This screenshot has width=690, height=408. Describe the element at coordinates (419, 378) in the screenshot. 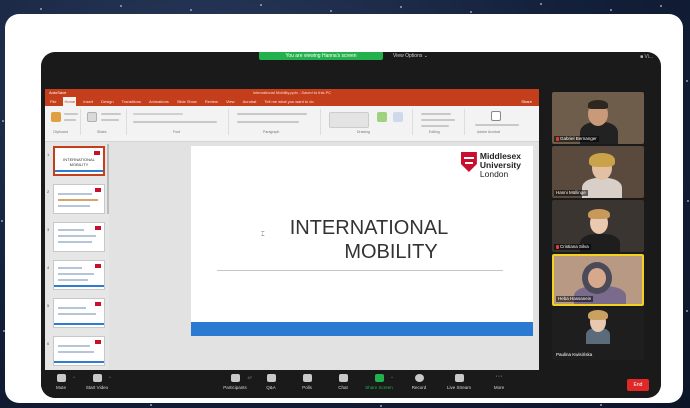

I see `record-icon` at that location.